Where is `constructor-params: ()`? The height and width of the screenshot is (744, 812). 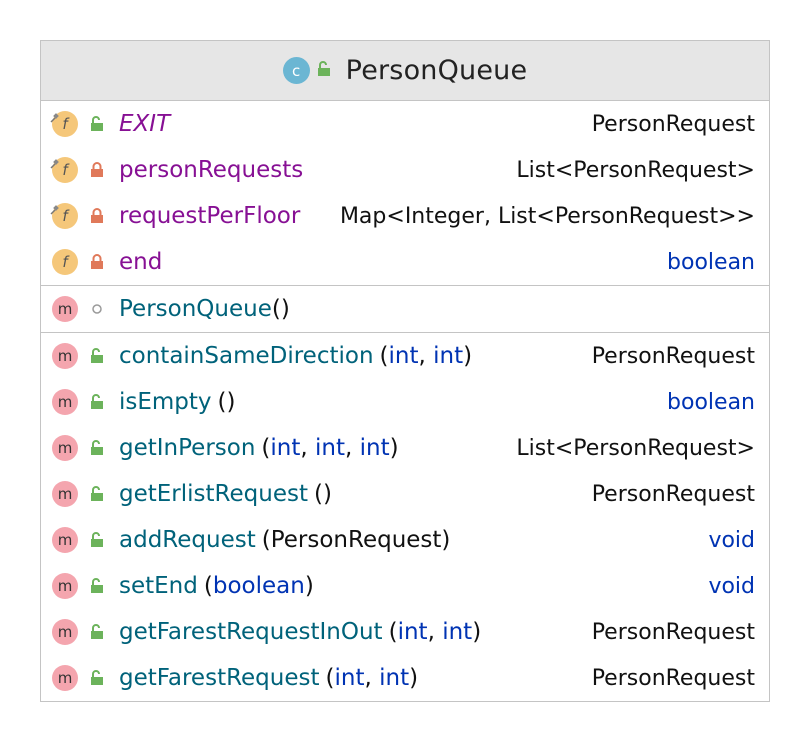 constructor-params: () is located at coordinates (280, 309).